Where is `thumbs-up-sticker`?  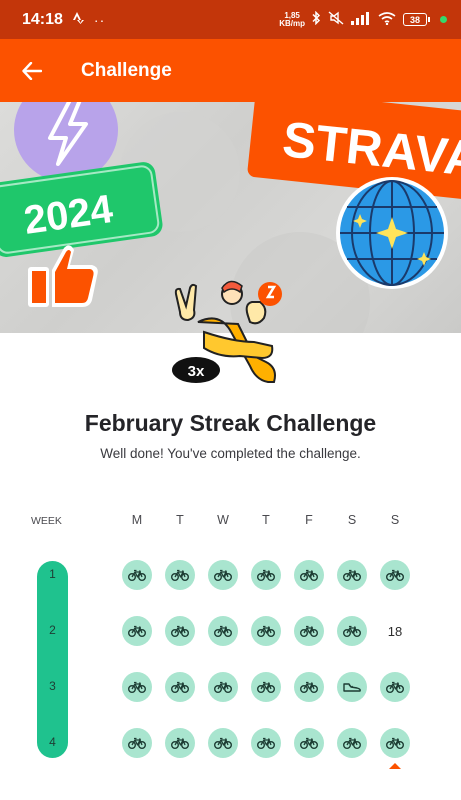
thumbs-up-sticker is located at coordinates (63, 276).